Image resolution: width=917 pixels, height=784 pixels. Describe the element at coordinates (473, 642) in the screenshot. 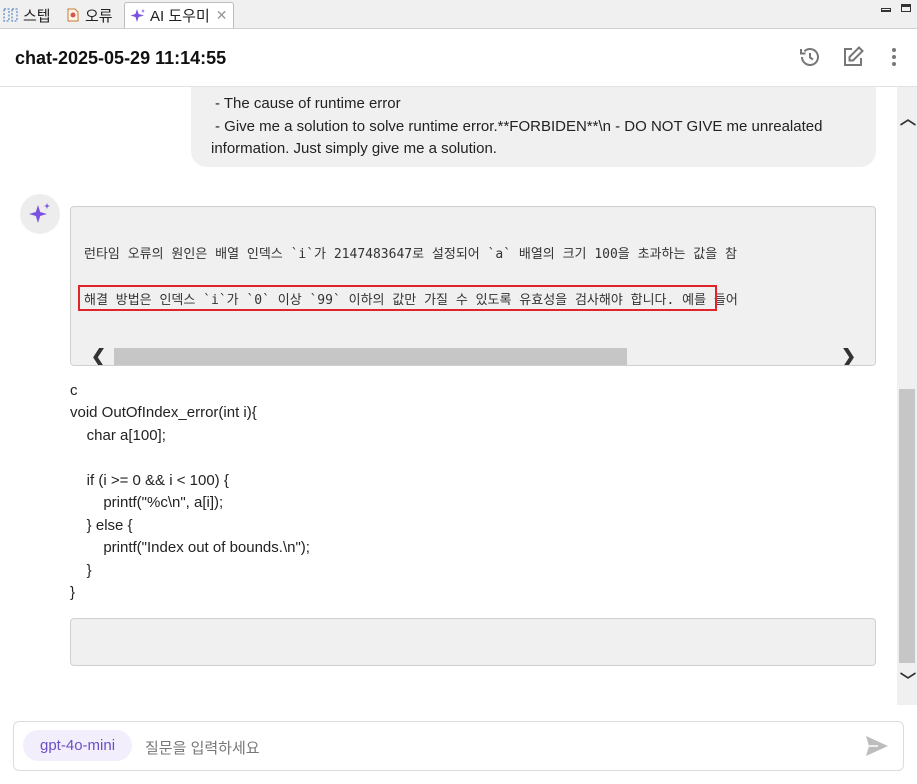

I see `empty-code-block` at that location.